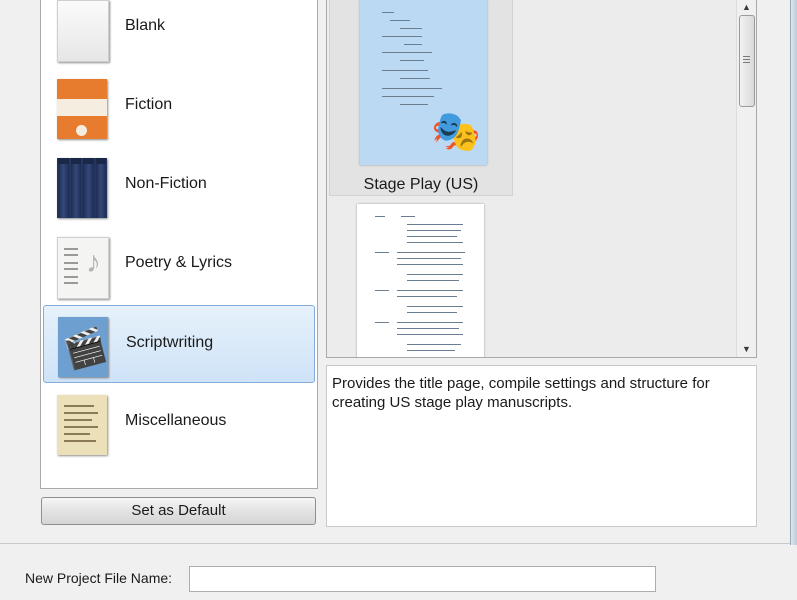 This screenshot has height=600, width=797. I want to click on category-item-poetry: ♪ Poetry & Lyrics, so click(178, 264).